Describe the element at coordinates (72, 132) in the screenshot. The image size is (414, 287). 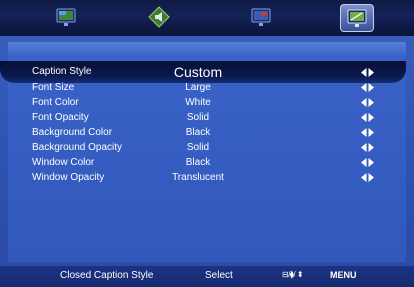
I see `row-label: Background Color` at that location.